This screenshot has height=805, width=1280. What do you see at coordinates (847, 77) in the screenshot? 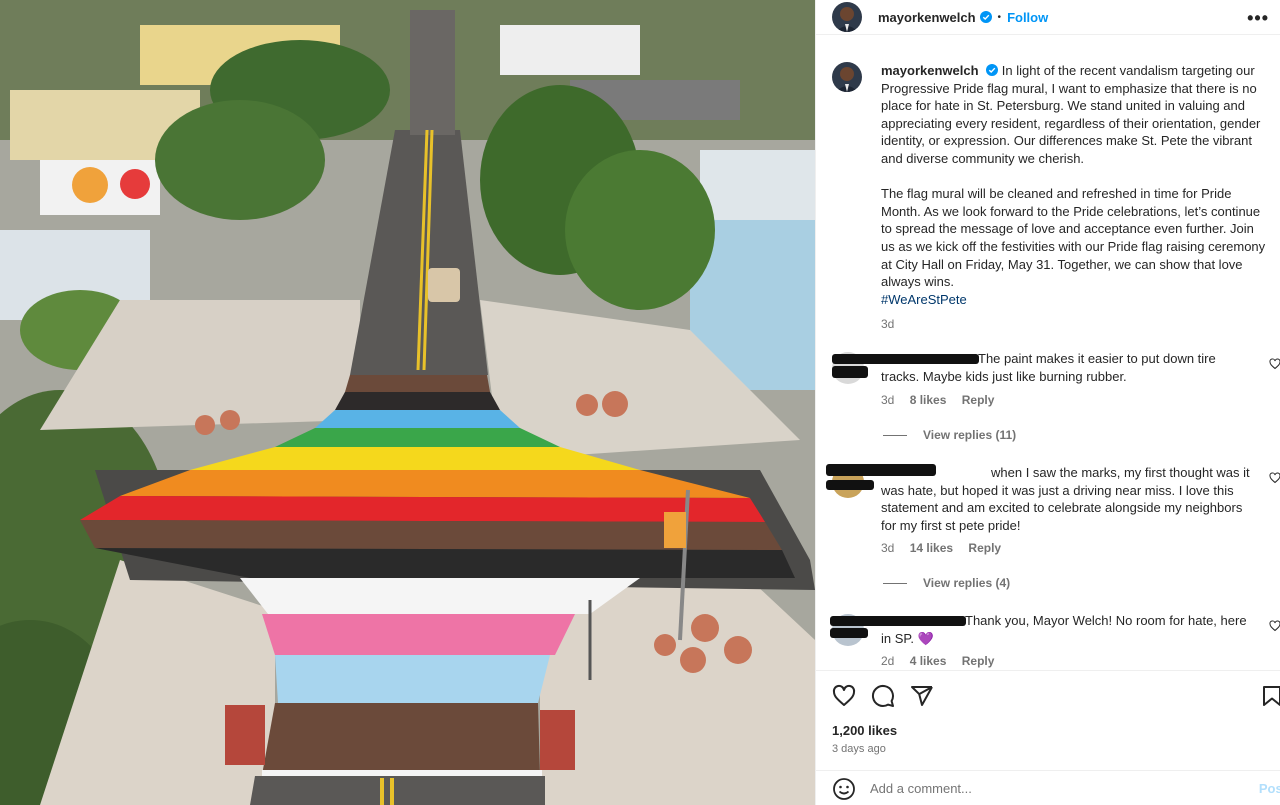
I see `caption-author-avatar` at bounding box center [847, 77].